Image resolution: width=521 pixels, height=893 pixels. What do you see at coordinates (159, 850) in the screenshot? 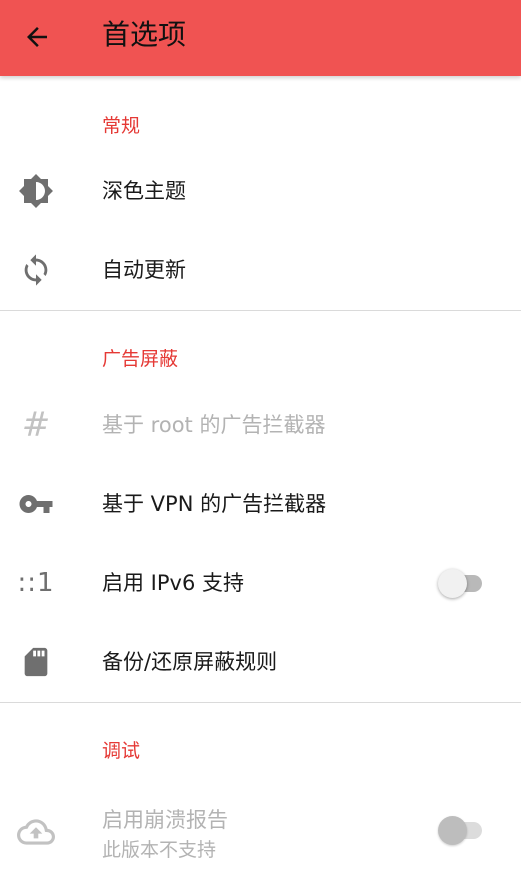
I see `pref-summary: 此版本不支持` at bounding box center [159, 850].